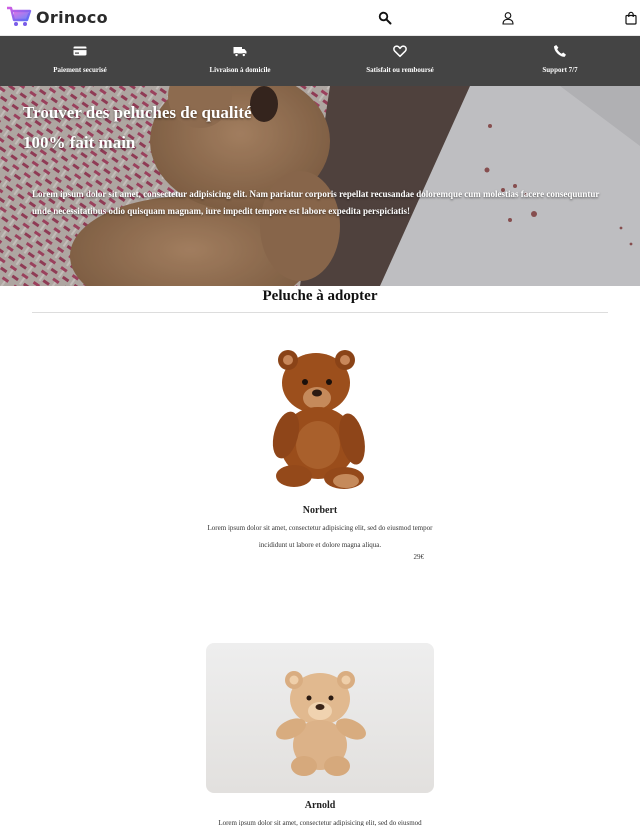 This screenshot has height=826, width=640. What do you see at coordinates (320, 510) in the screenshot?
I see `product-name: Norbert` at bounding box center [320, 510].